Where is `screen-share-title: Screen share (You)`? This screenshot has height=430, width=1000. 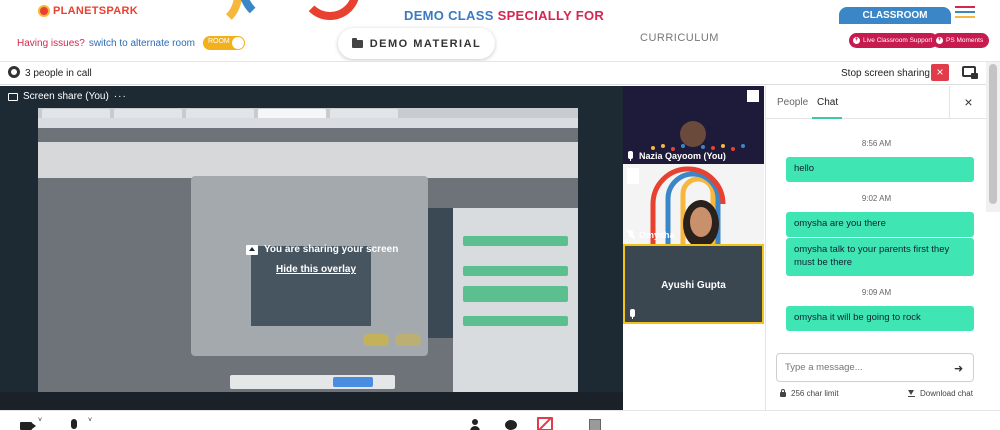 screen-share-title: Screen share (You) is located at coordinates (66, 96).